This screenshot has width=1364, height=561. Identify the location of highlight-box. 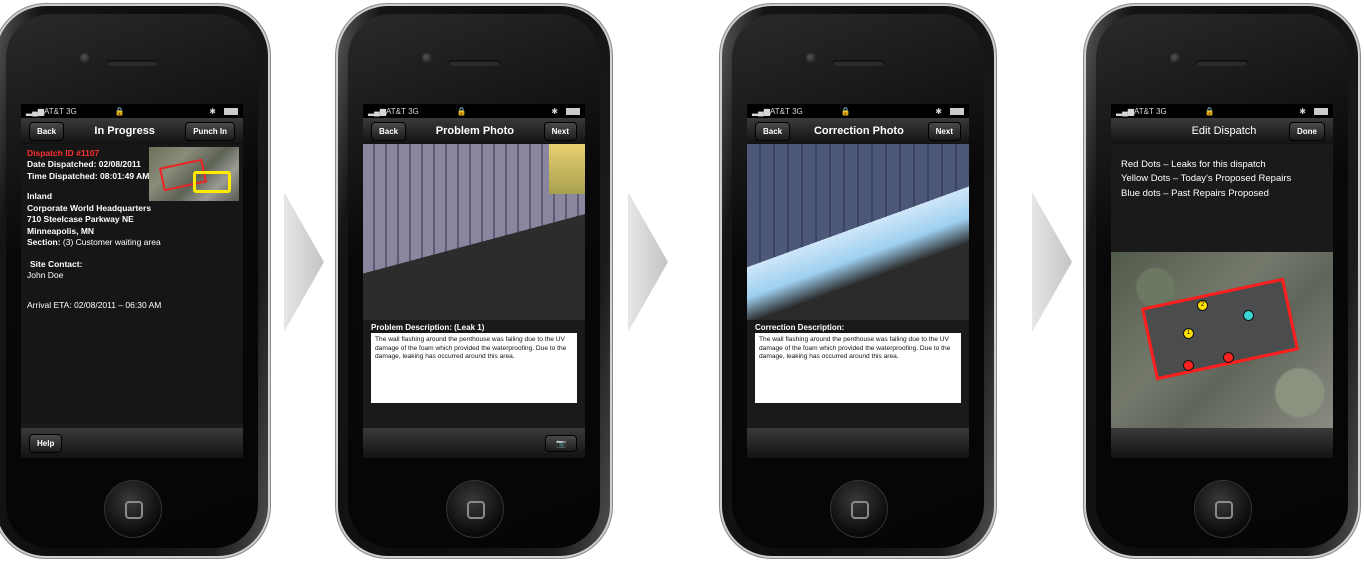
(212, 182).